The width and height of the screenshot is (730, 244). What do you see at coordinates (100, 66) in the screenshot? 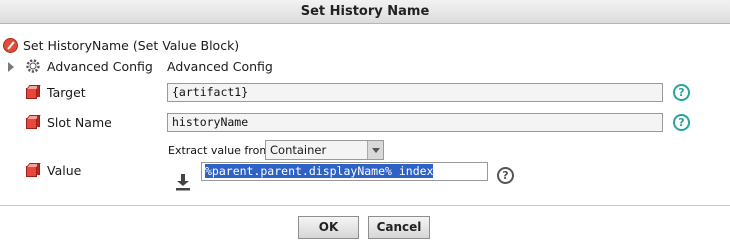
I see `advanced-config-label: Advanced Config` at bounding box center [100, 66].